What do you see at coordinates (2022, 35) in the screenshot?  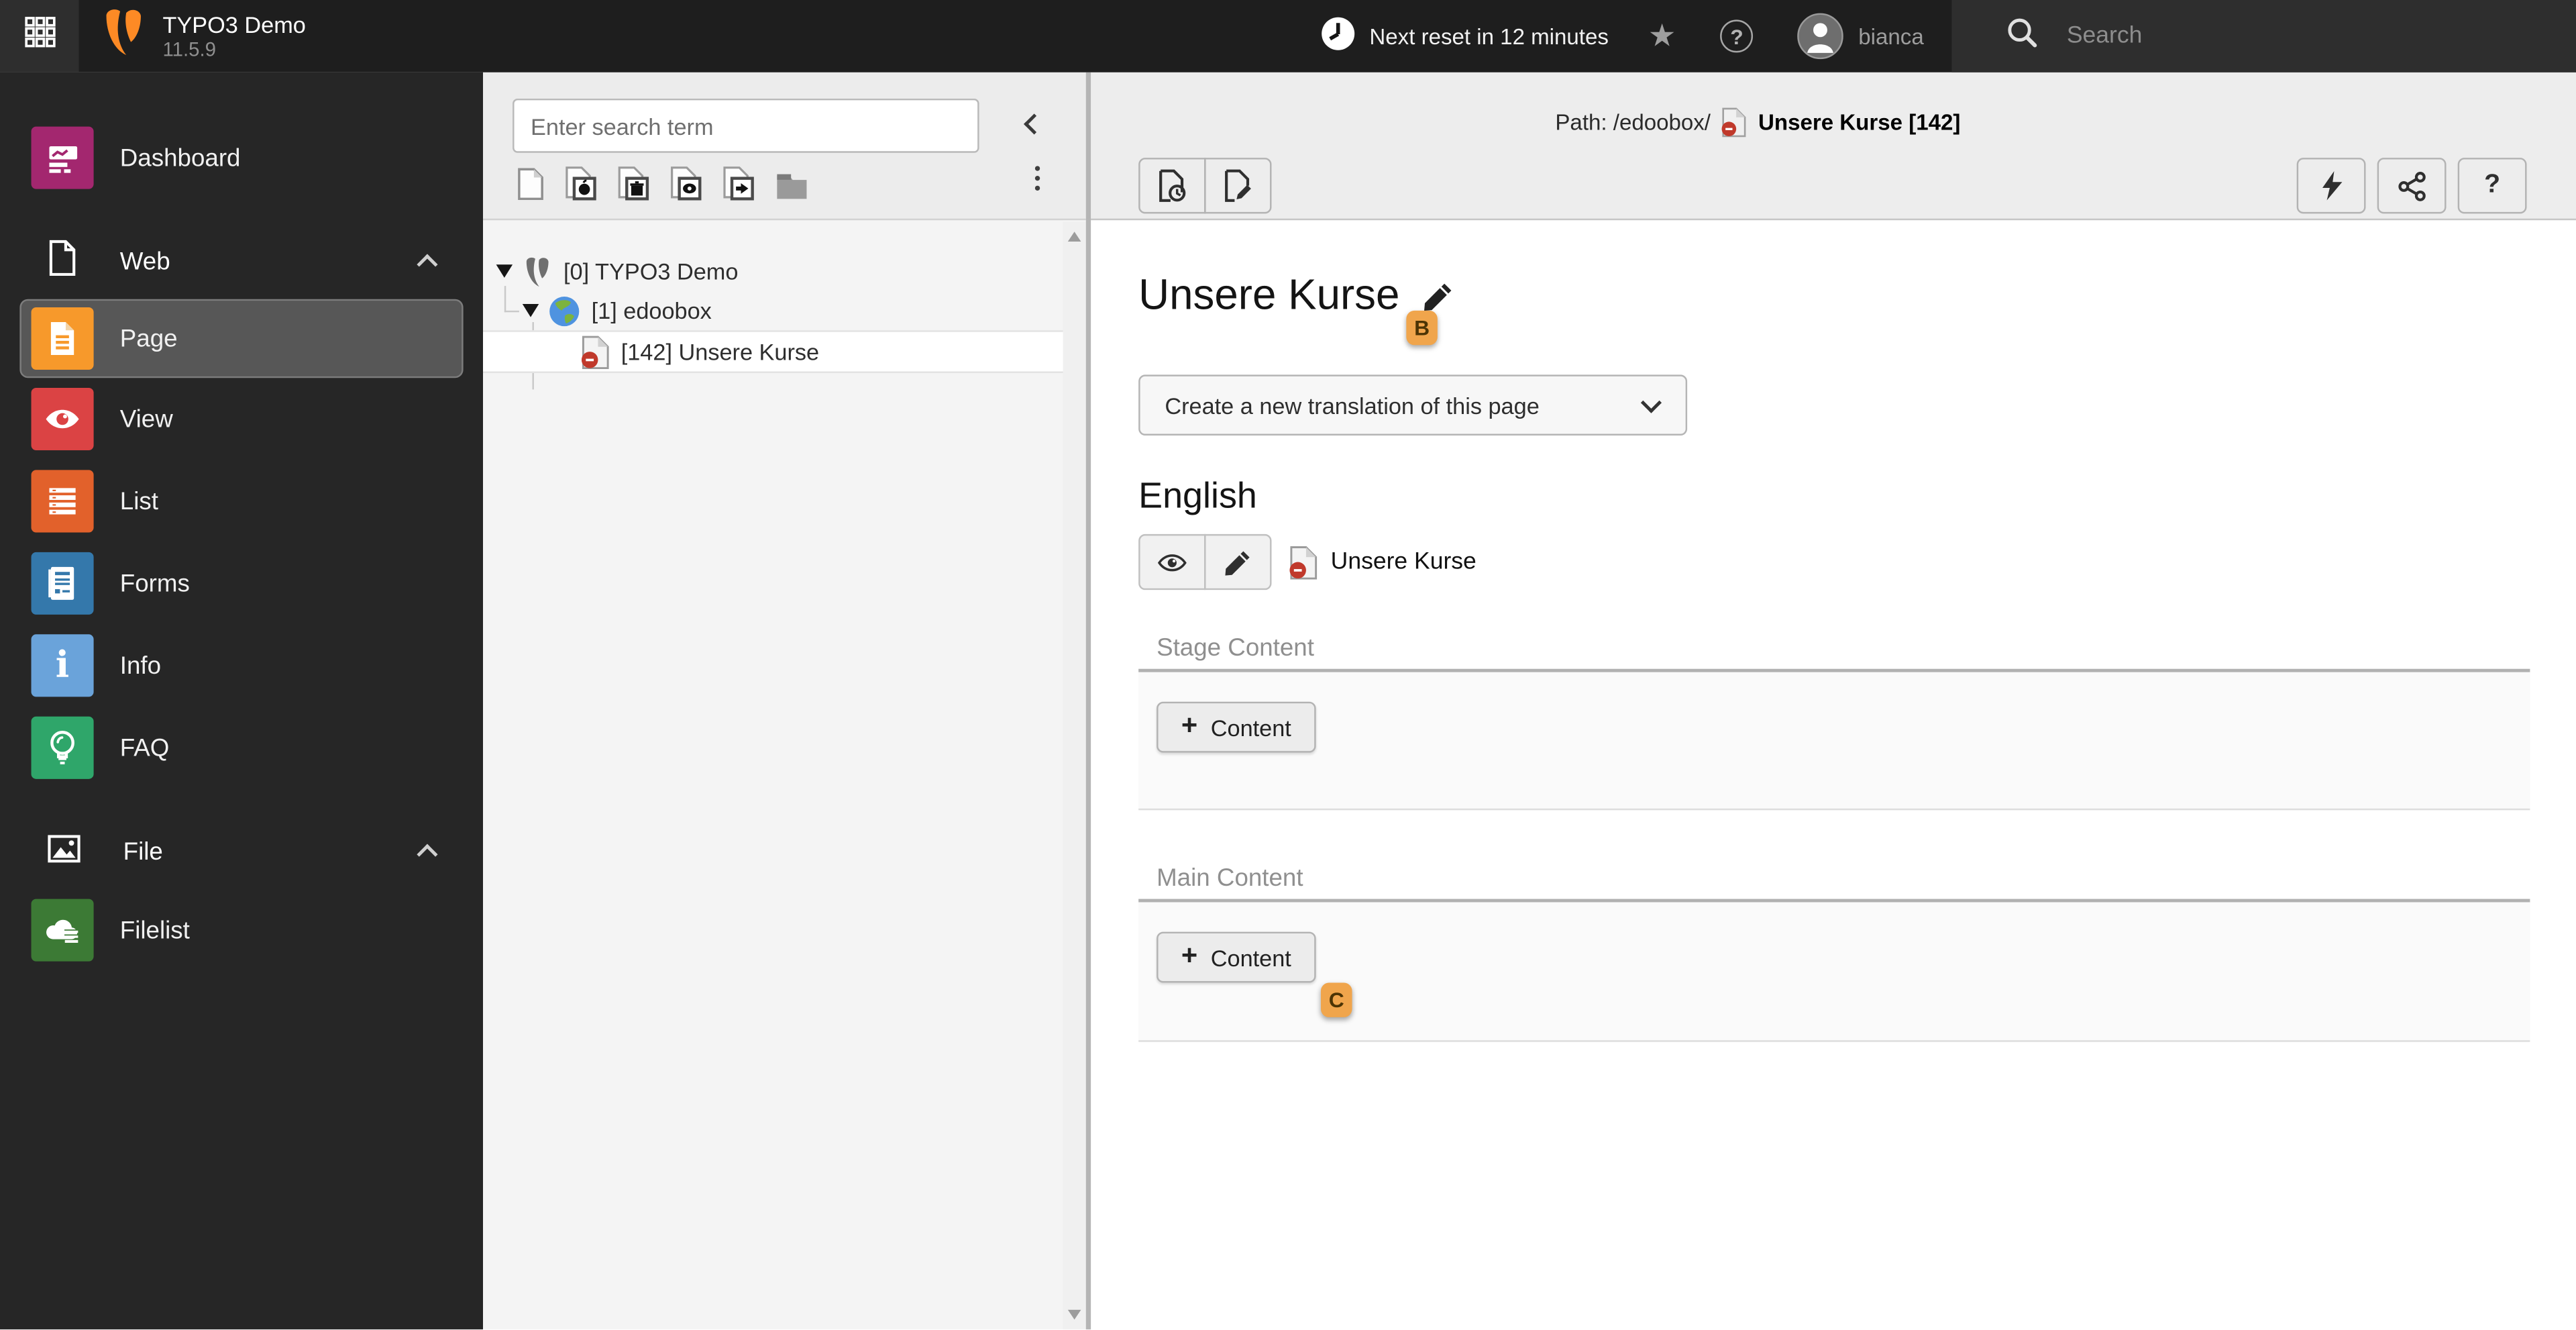 I see `search-icon` at bounding box center [2022, 35].